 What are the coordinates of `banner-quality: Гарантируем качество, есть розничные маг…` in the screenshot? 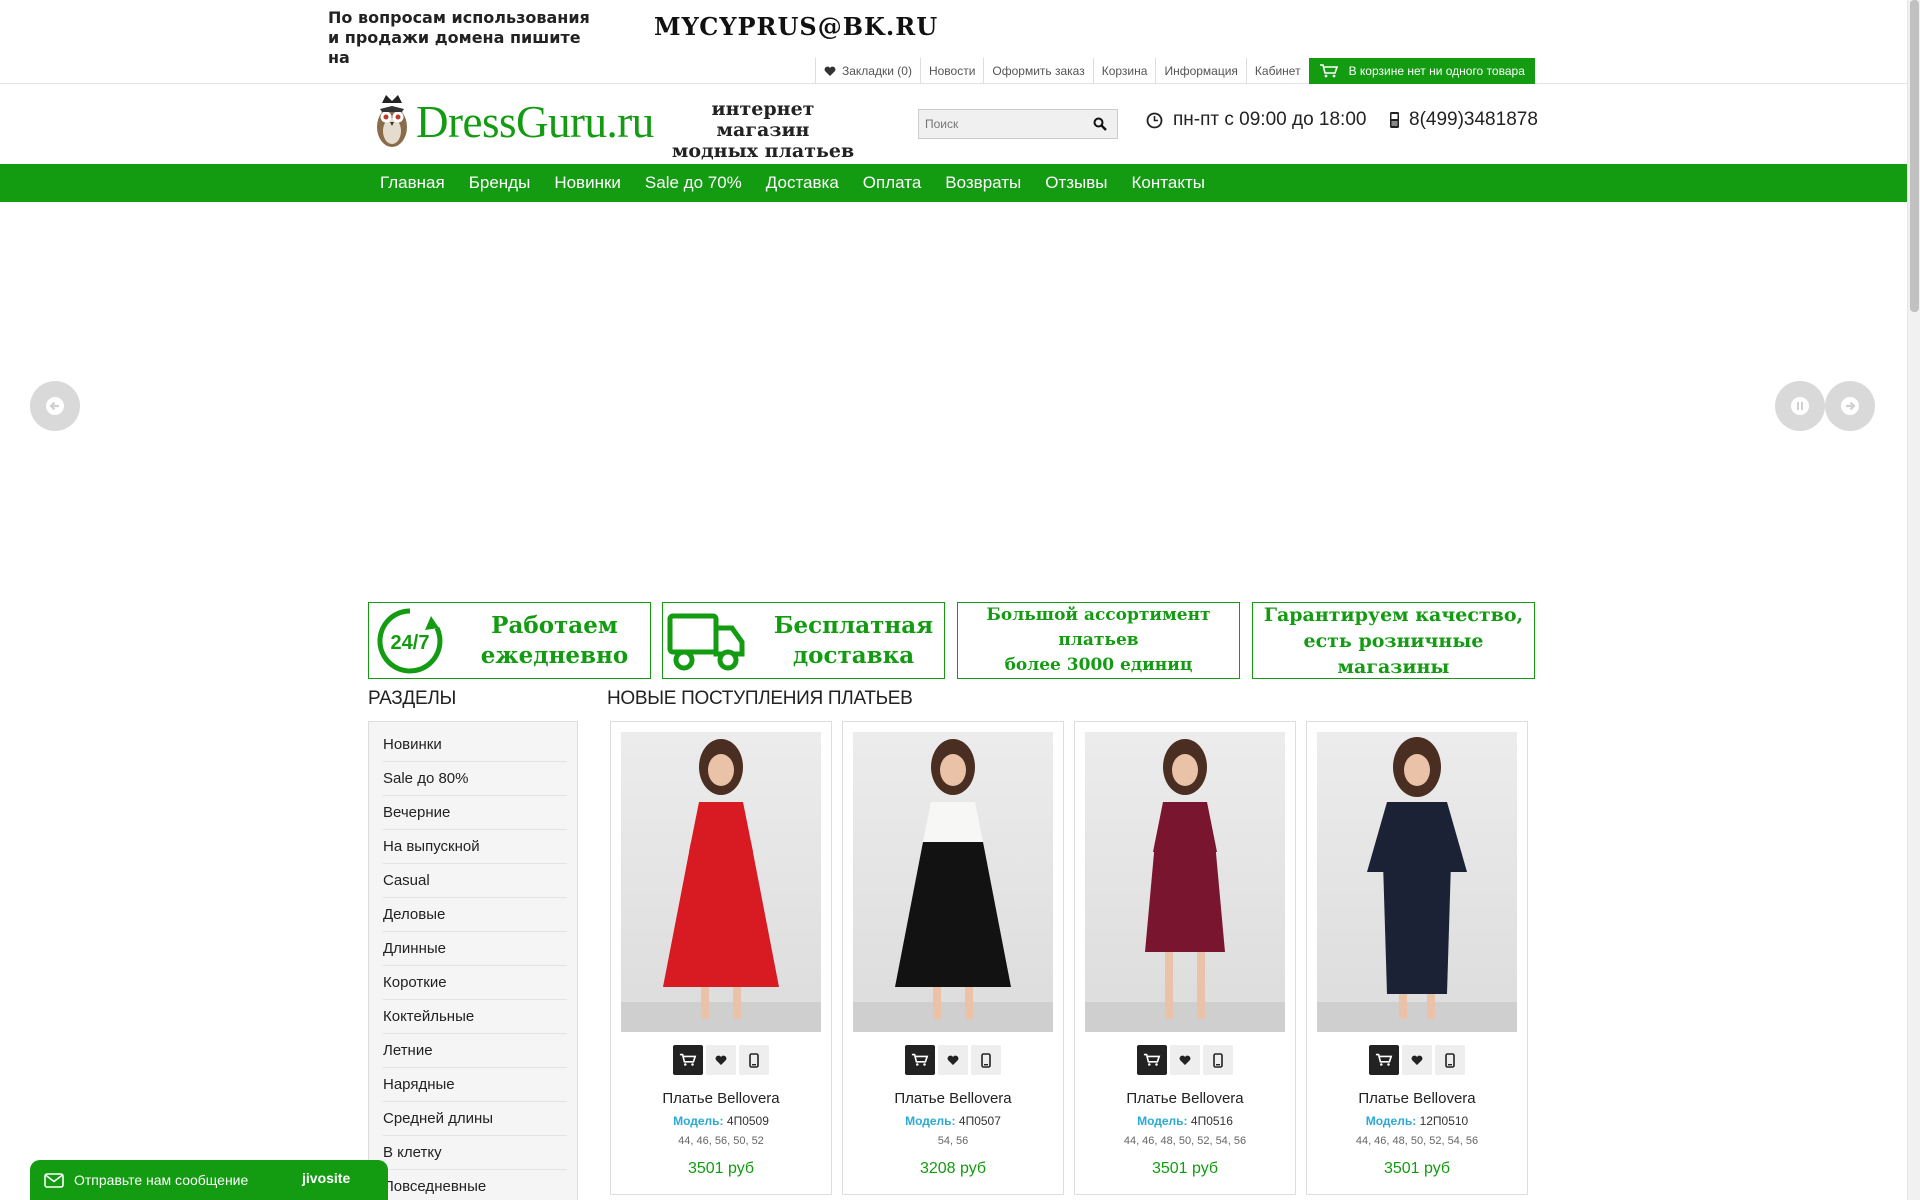 It's located at (1393, 640).